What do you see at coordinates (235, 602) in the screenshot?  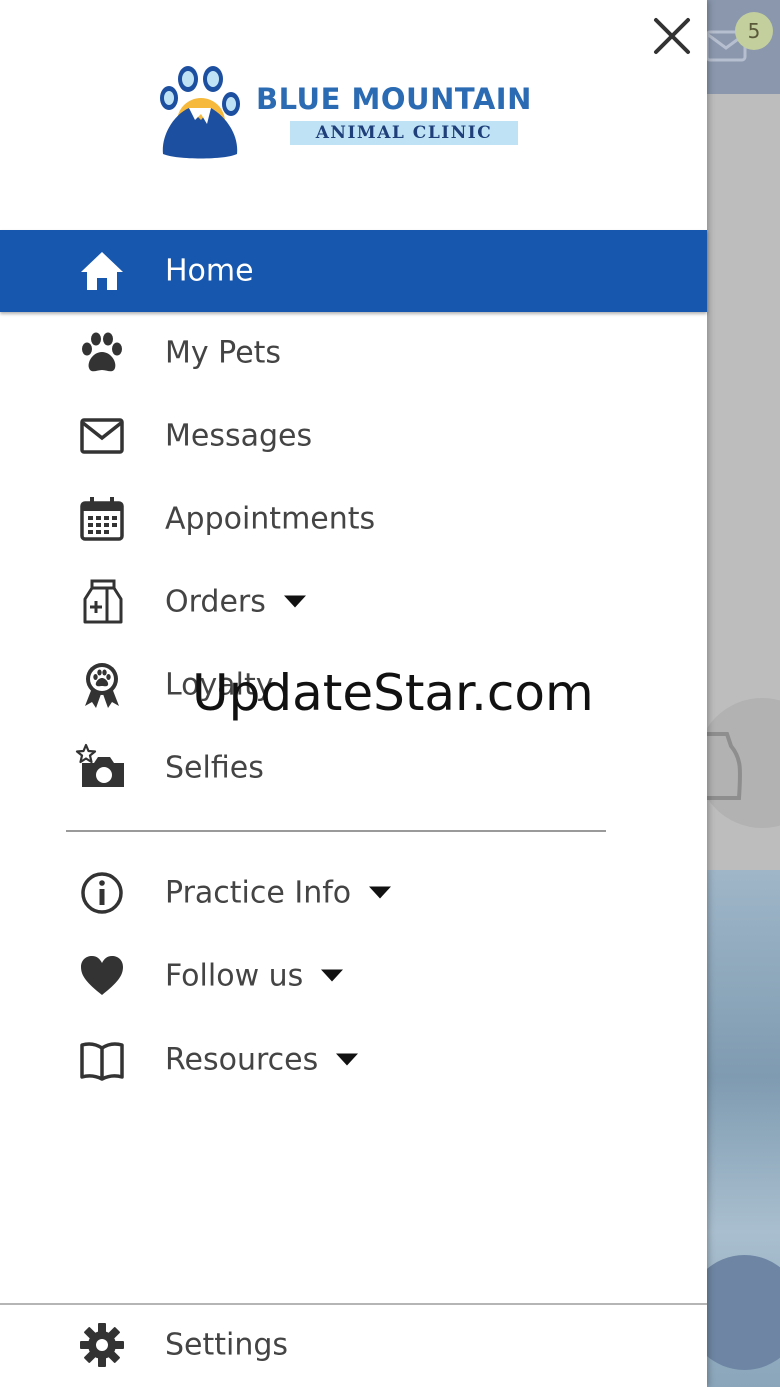 I see `menu-item-label: Orders` at bounding box center [235, 602].